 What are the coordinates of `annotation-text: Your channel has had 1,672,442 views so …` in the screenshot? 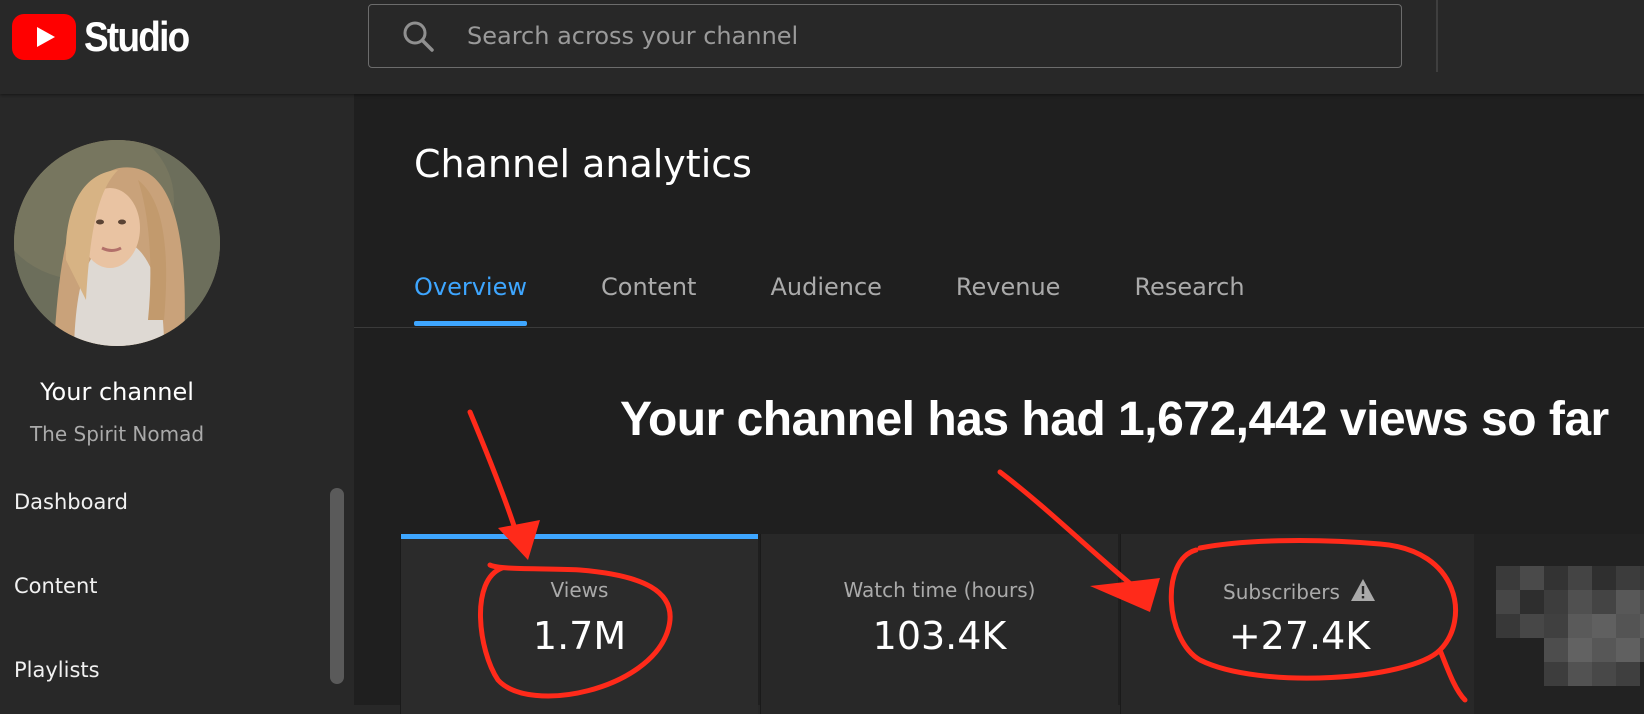 It's located at (1114, 419).